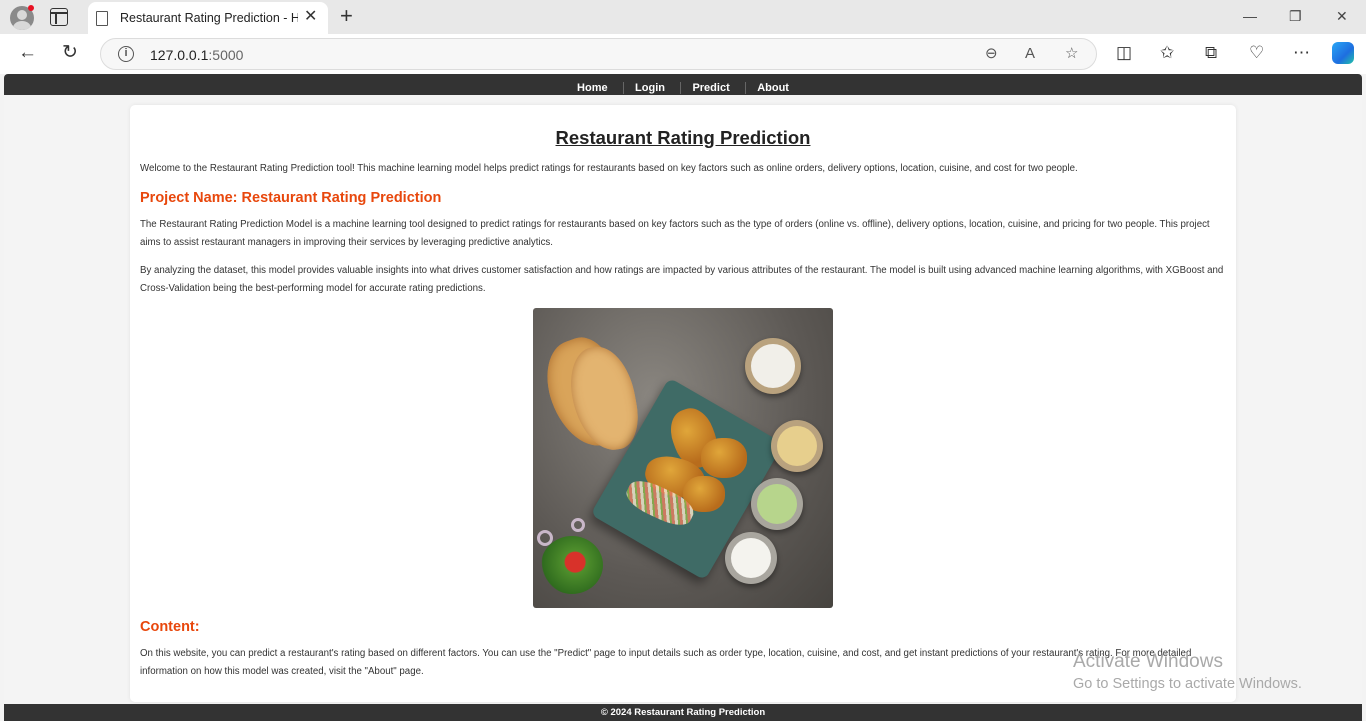  What do you see at coordinates (102, 18) in the screenshot?
I see `page-icon` at bounding box center [102, 18].